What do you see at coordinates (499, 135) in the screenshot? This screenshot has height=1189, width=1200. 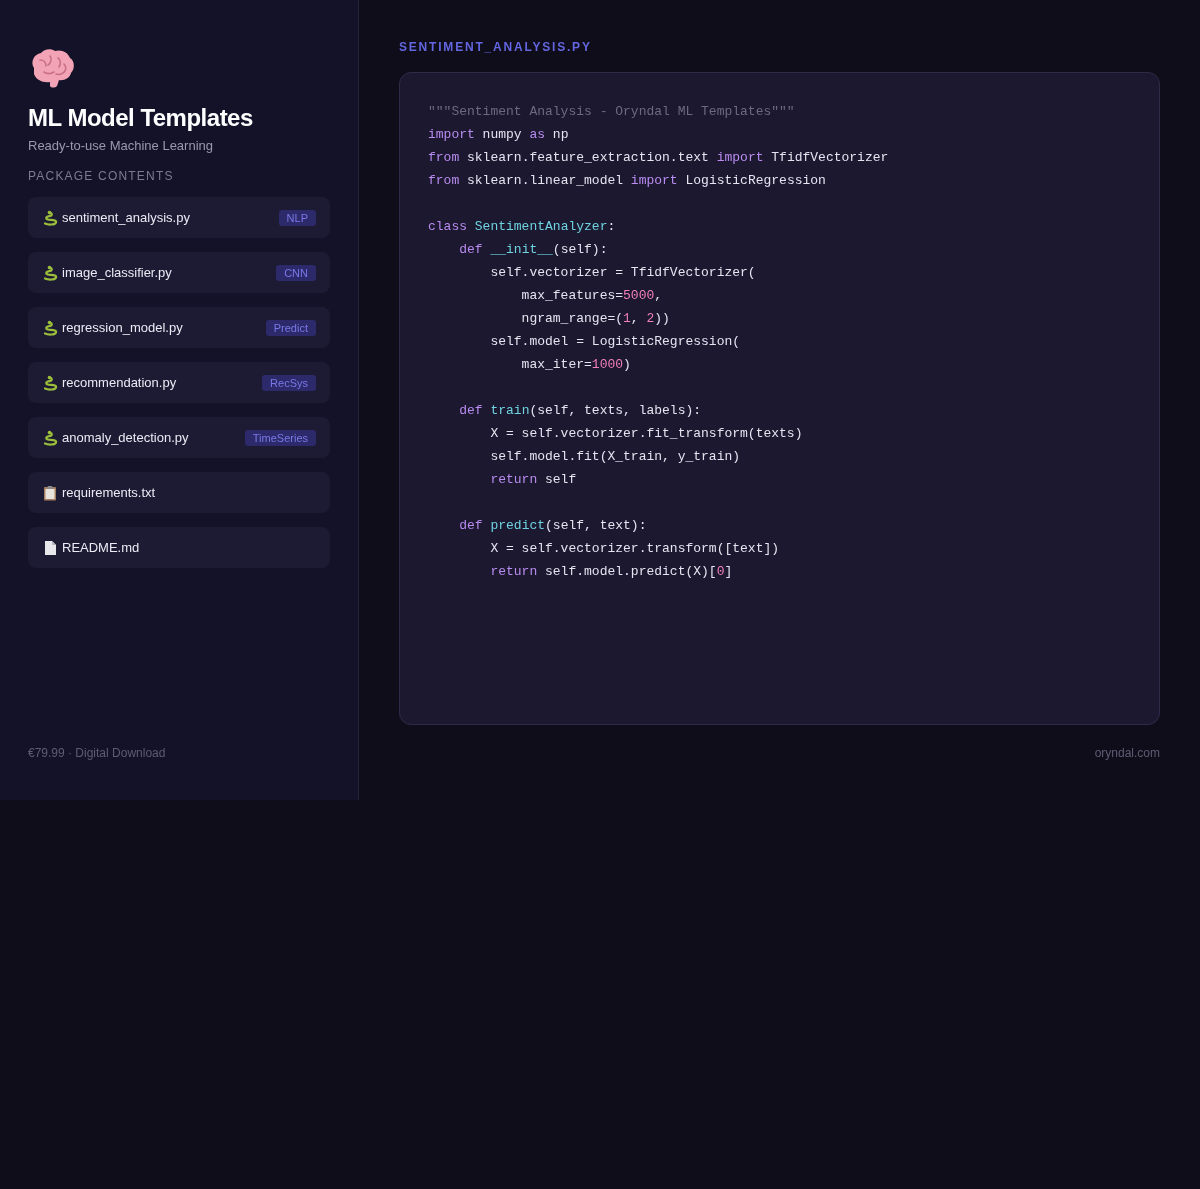 I see `code-line: import numpy as np` at bounding box center [499, 135].